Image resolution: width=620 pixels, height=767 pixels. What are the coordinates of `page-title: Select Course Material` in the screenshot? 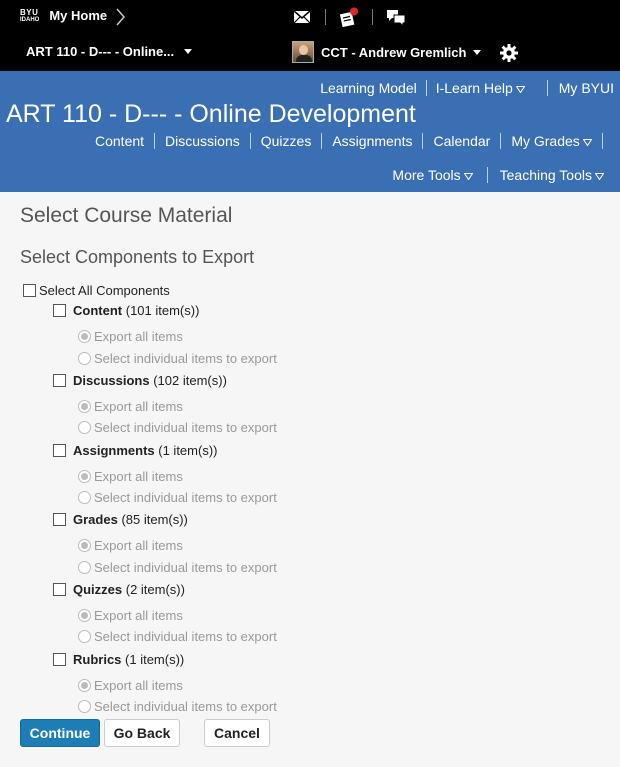 It's located at (126, 215).